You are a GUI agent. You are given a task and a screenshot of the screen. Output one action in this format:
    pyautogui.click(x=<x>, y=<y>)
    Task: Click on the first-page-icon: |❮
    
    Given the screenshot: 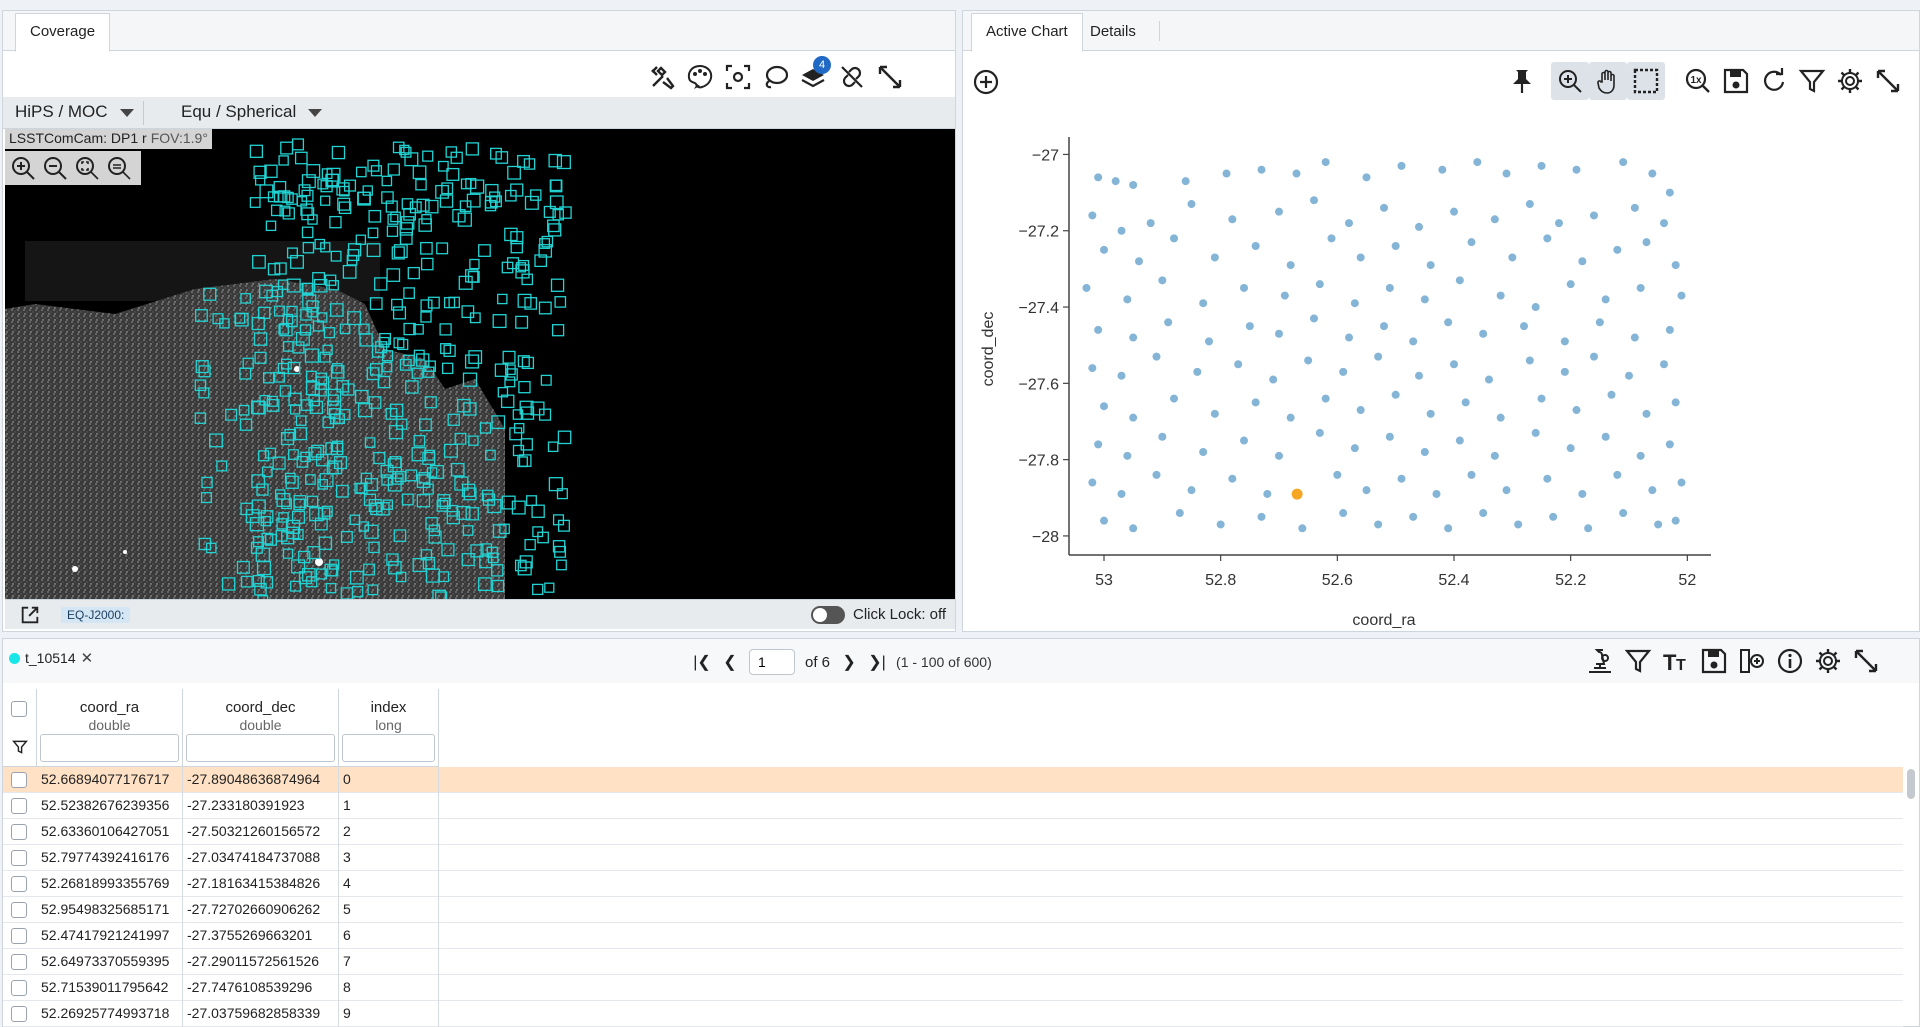 What is the action you would take?
    pyautogui.click(x=702, y=662)
    